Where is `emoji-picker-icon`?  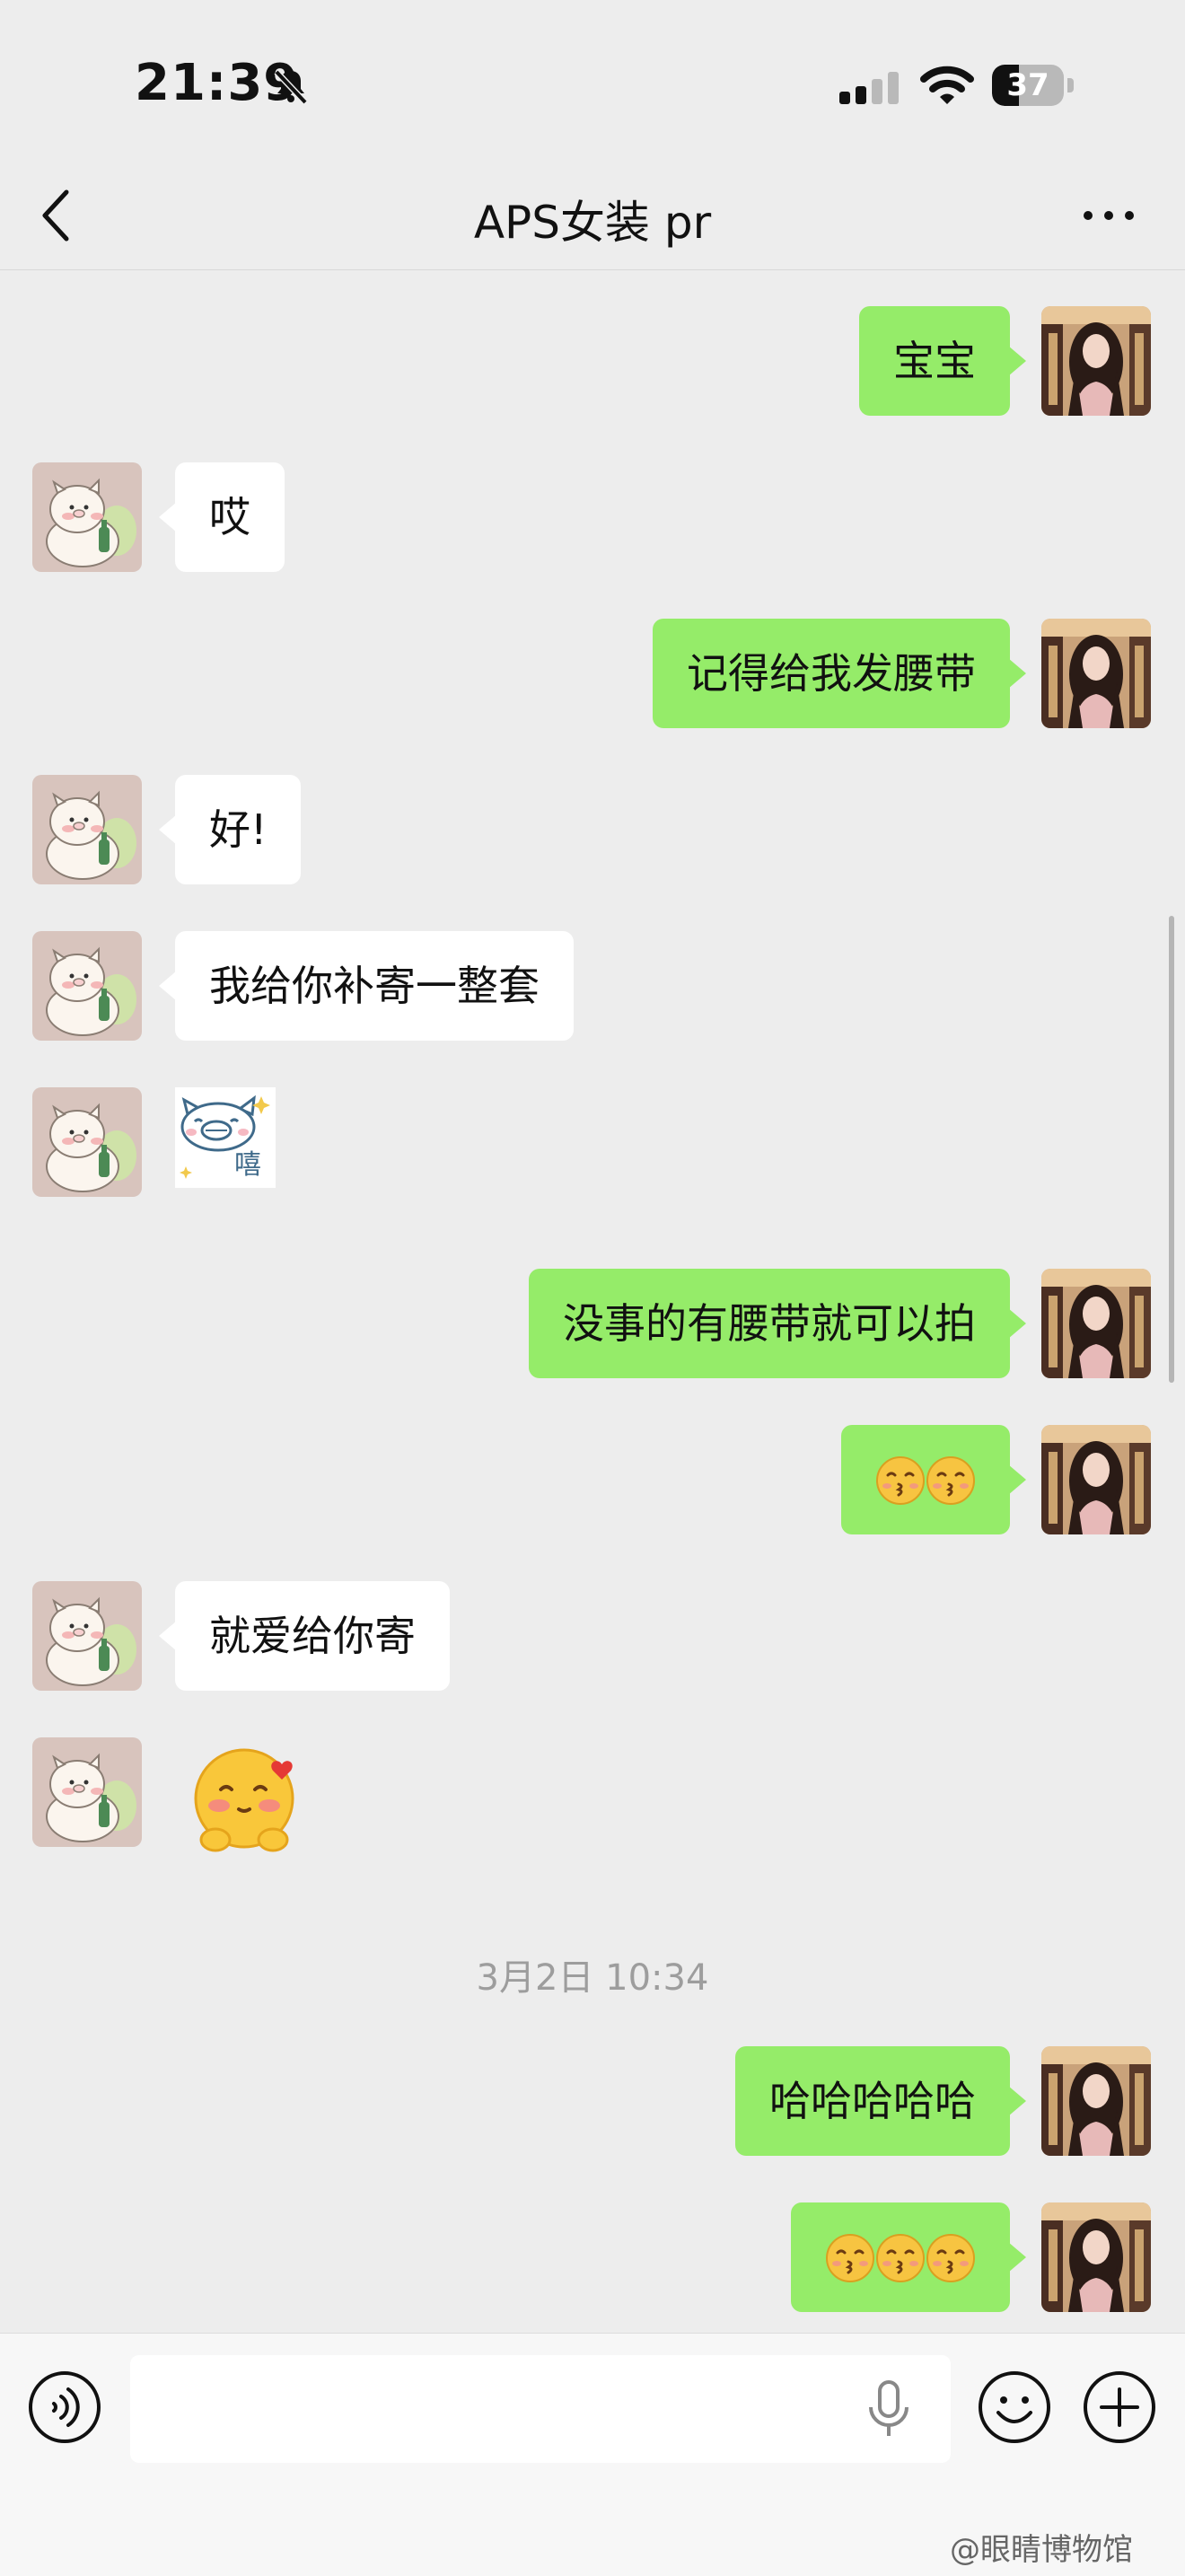 emoji-picker-icon is located at coordinates (1014, 2407).